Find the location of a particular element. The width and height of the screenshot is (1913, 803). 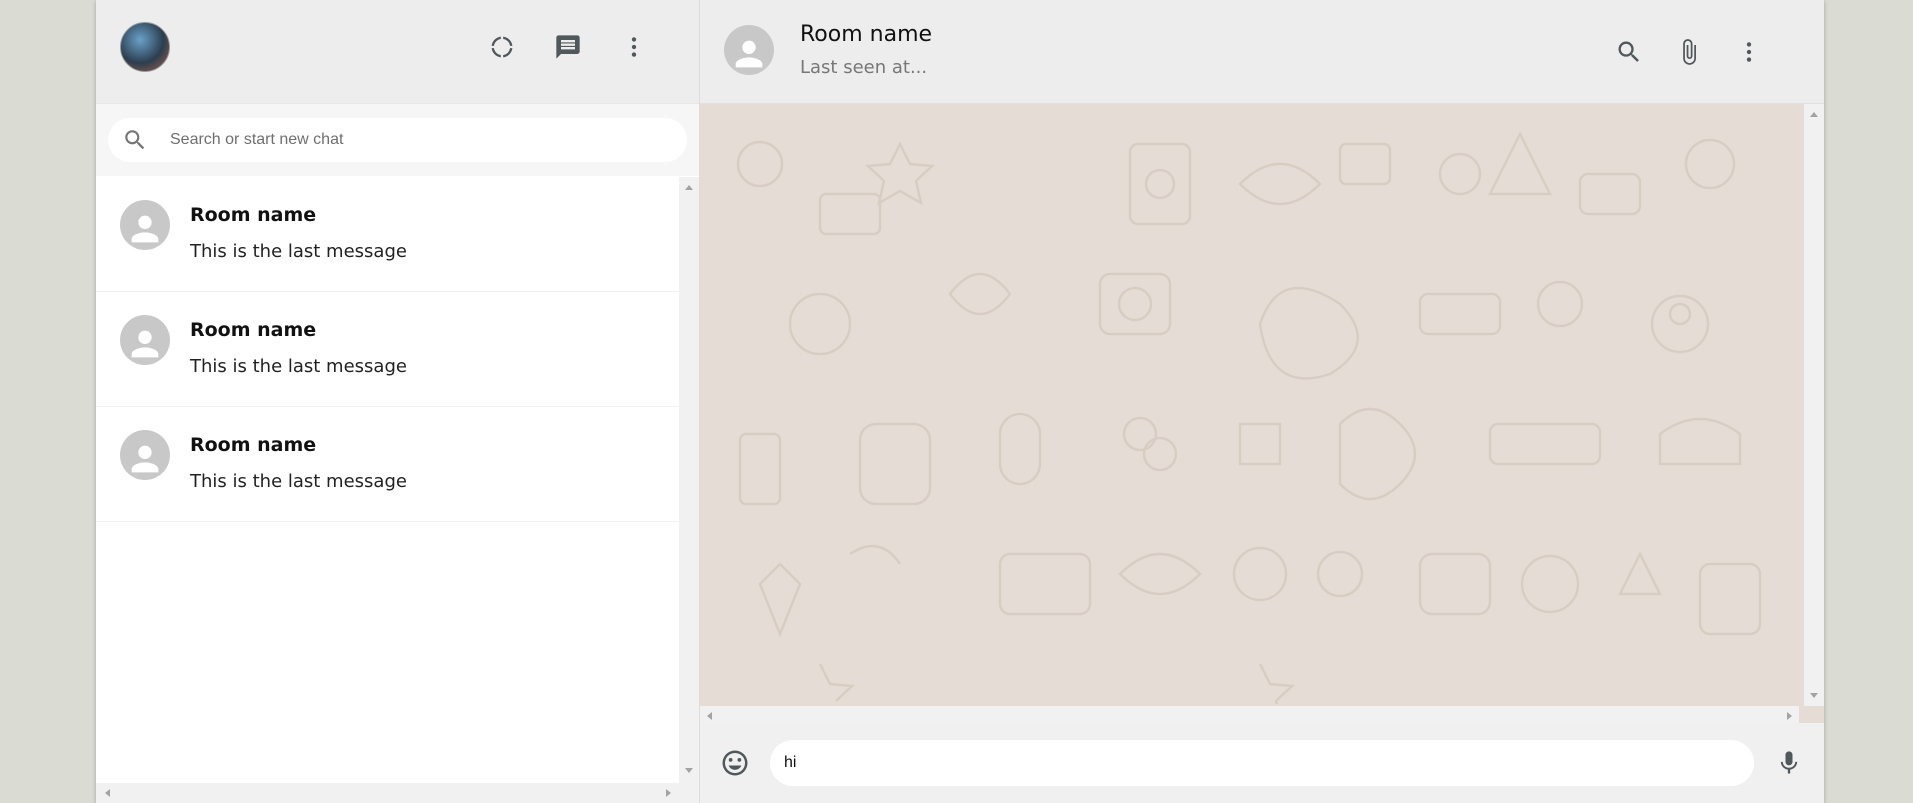

voice-button is located at coordinates (1789, 763).